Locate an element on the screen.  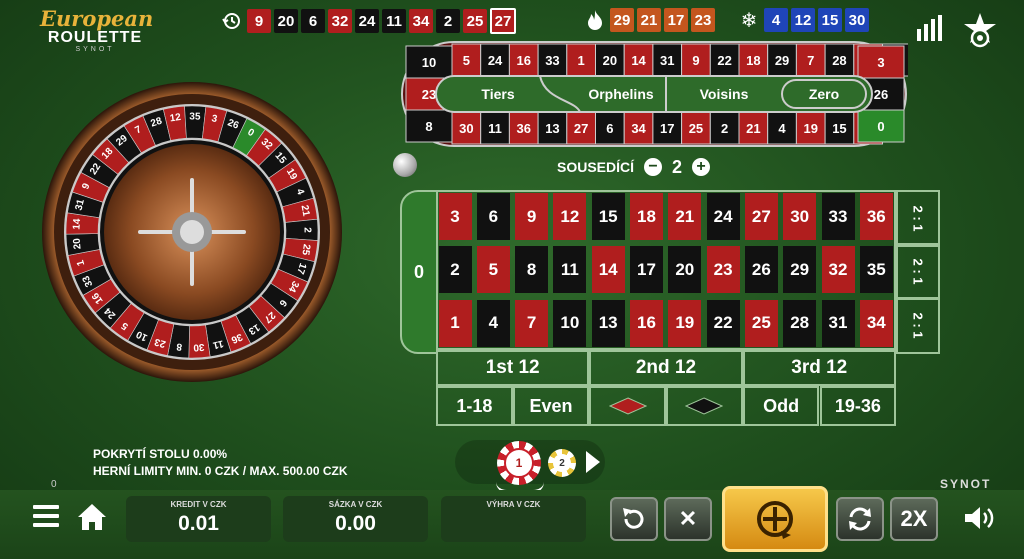
race-number: 13 is located at coordinates (552, 128).